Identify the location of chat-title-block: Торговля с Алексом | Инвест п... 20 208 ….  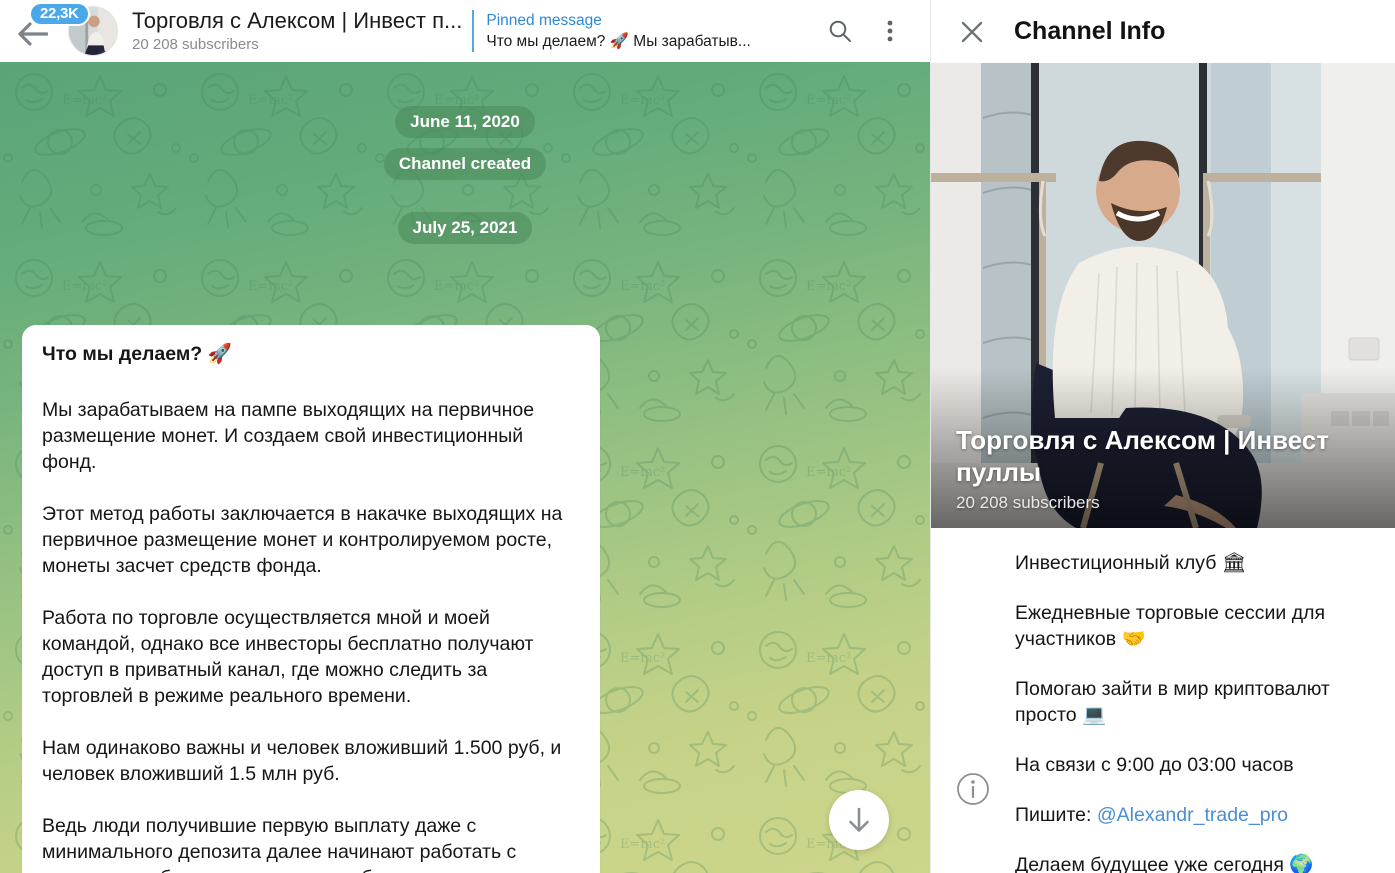
(297, 31).